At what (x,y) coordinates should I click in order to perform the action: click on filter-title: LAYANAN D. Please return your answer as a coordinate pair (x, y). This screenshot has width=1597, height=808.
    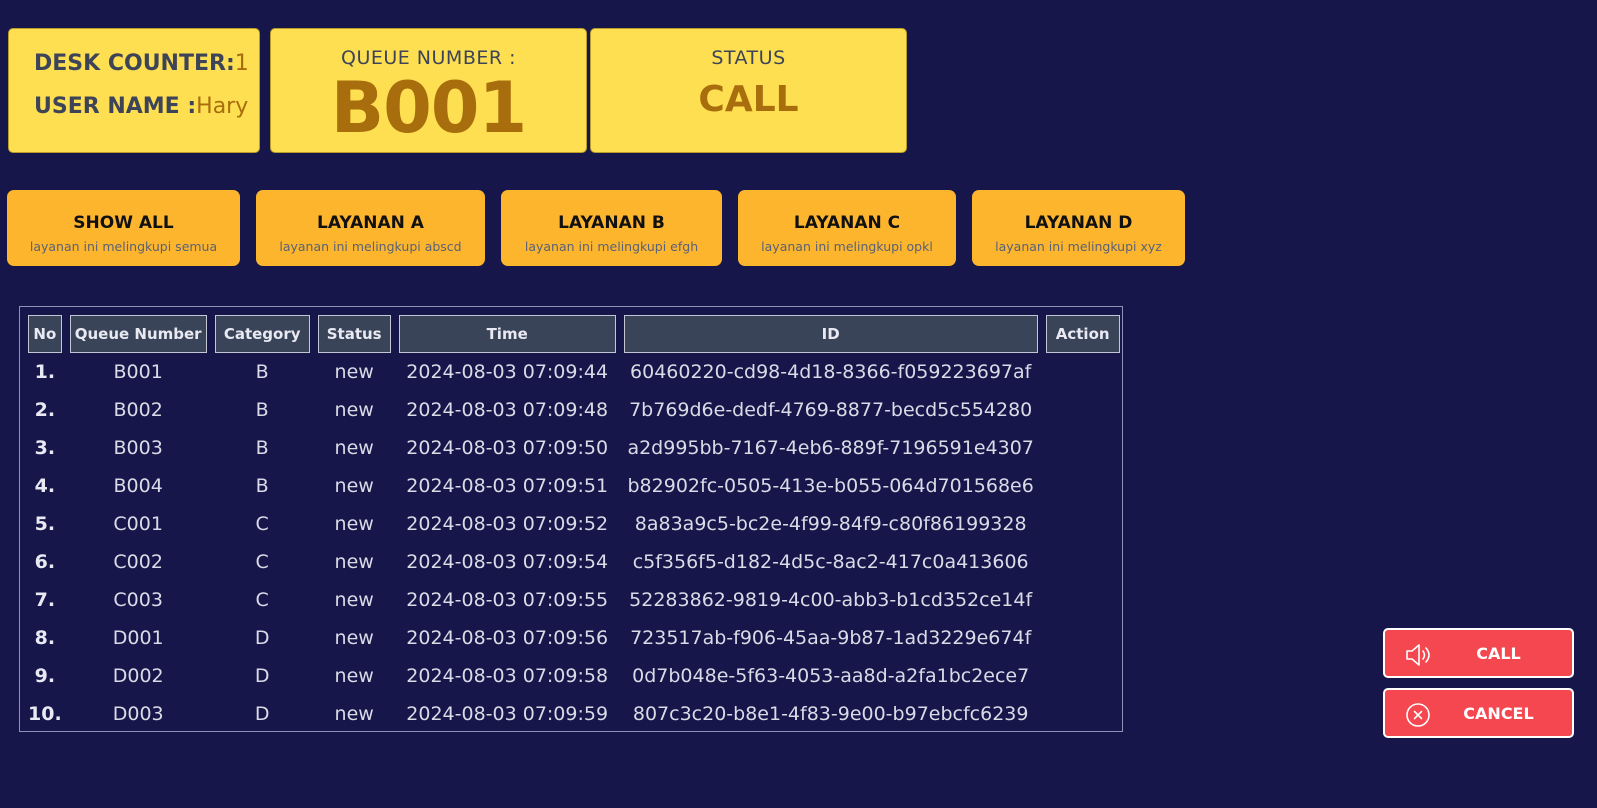
    Looking at the image, I should click on (1078, 223).